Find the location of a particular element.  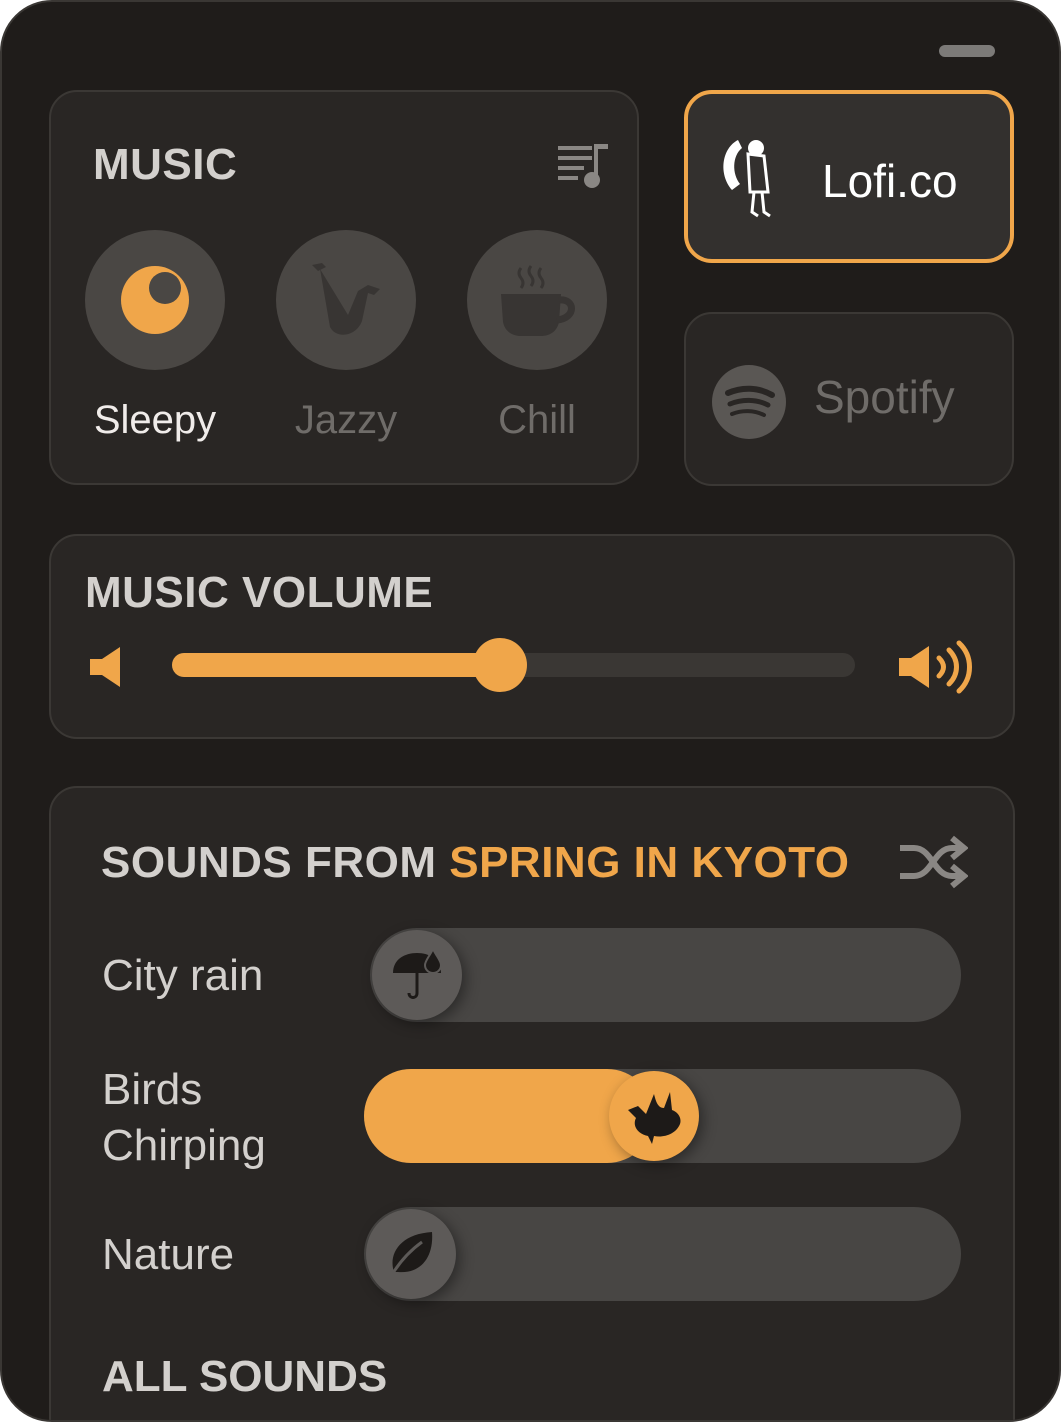

saxophone-icon is located at coordinates (346, 299).